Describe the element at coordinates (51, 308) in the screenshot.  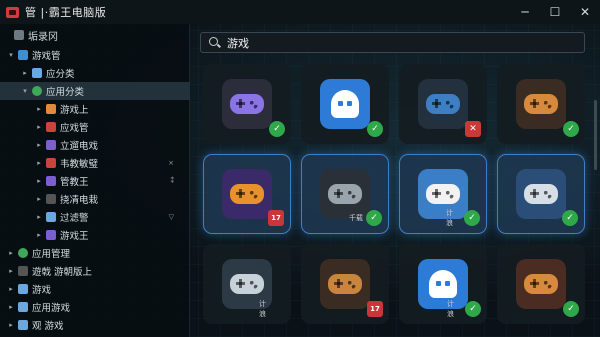
I see `sidebar-item-label: 应用游戏` at that location.